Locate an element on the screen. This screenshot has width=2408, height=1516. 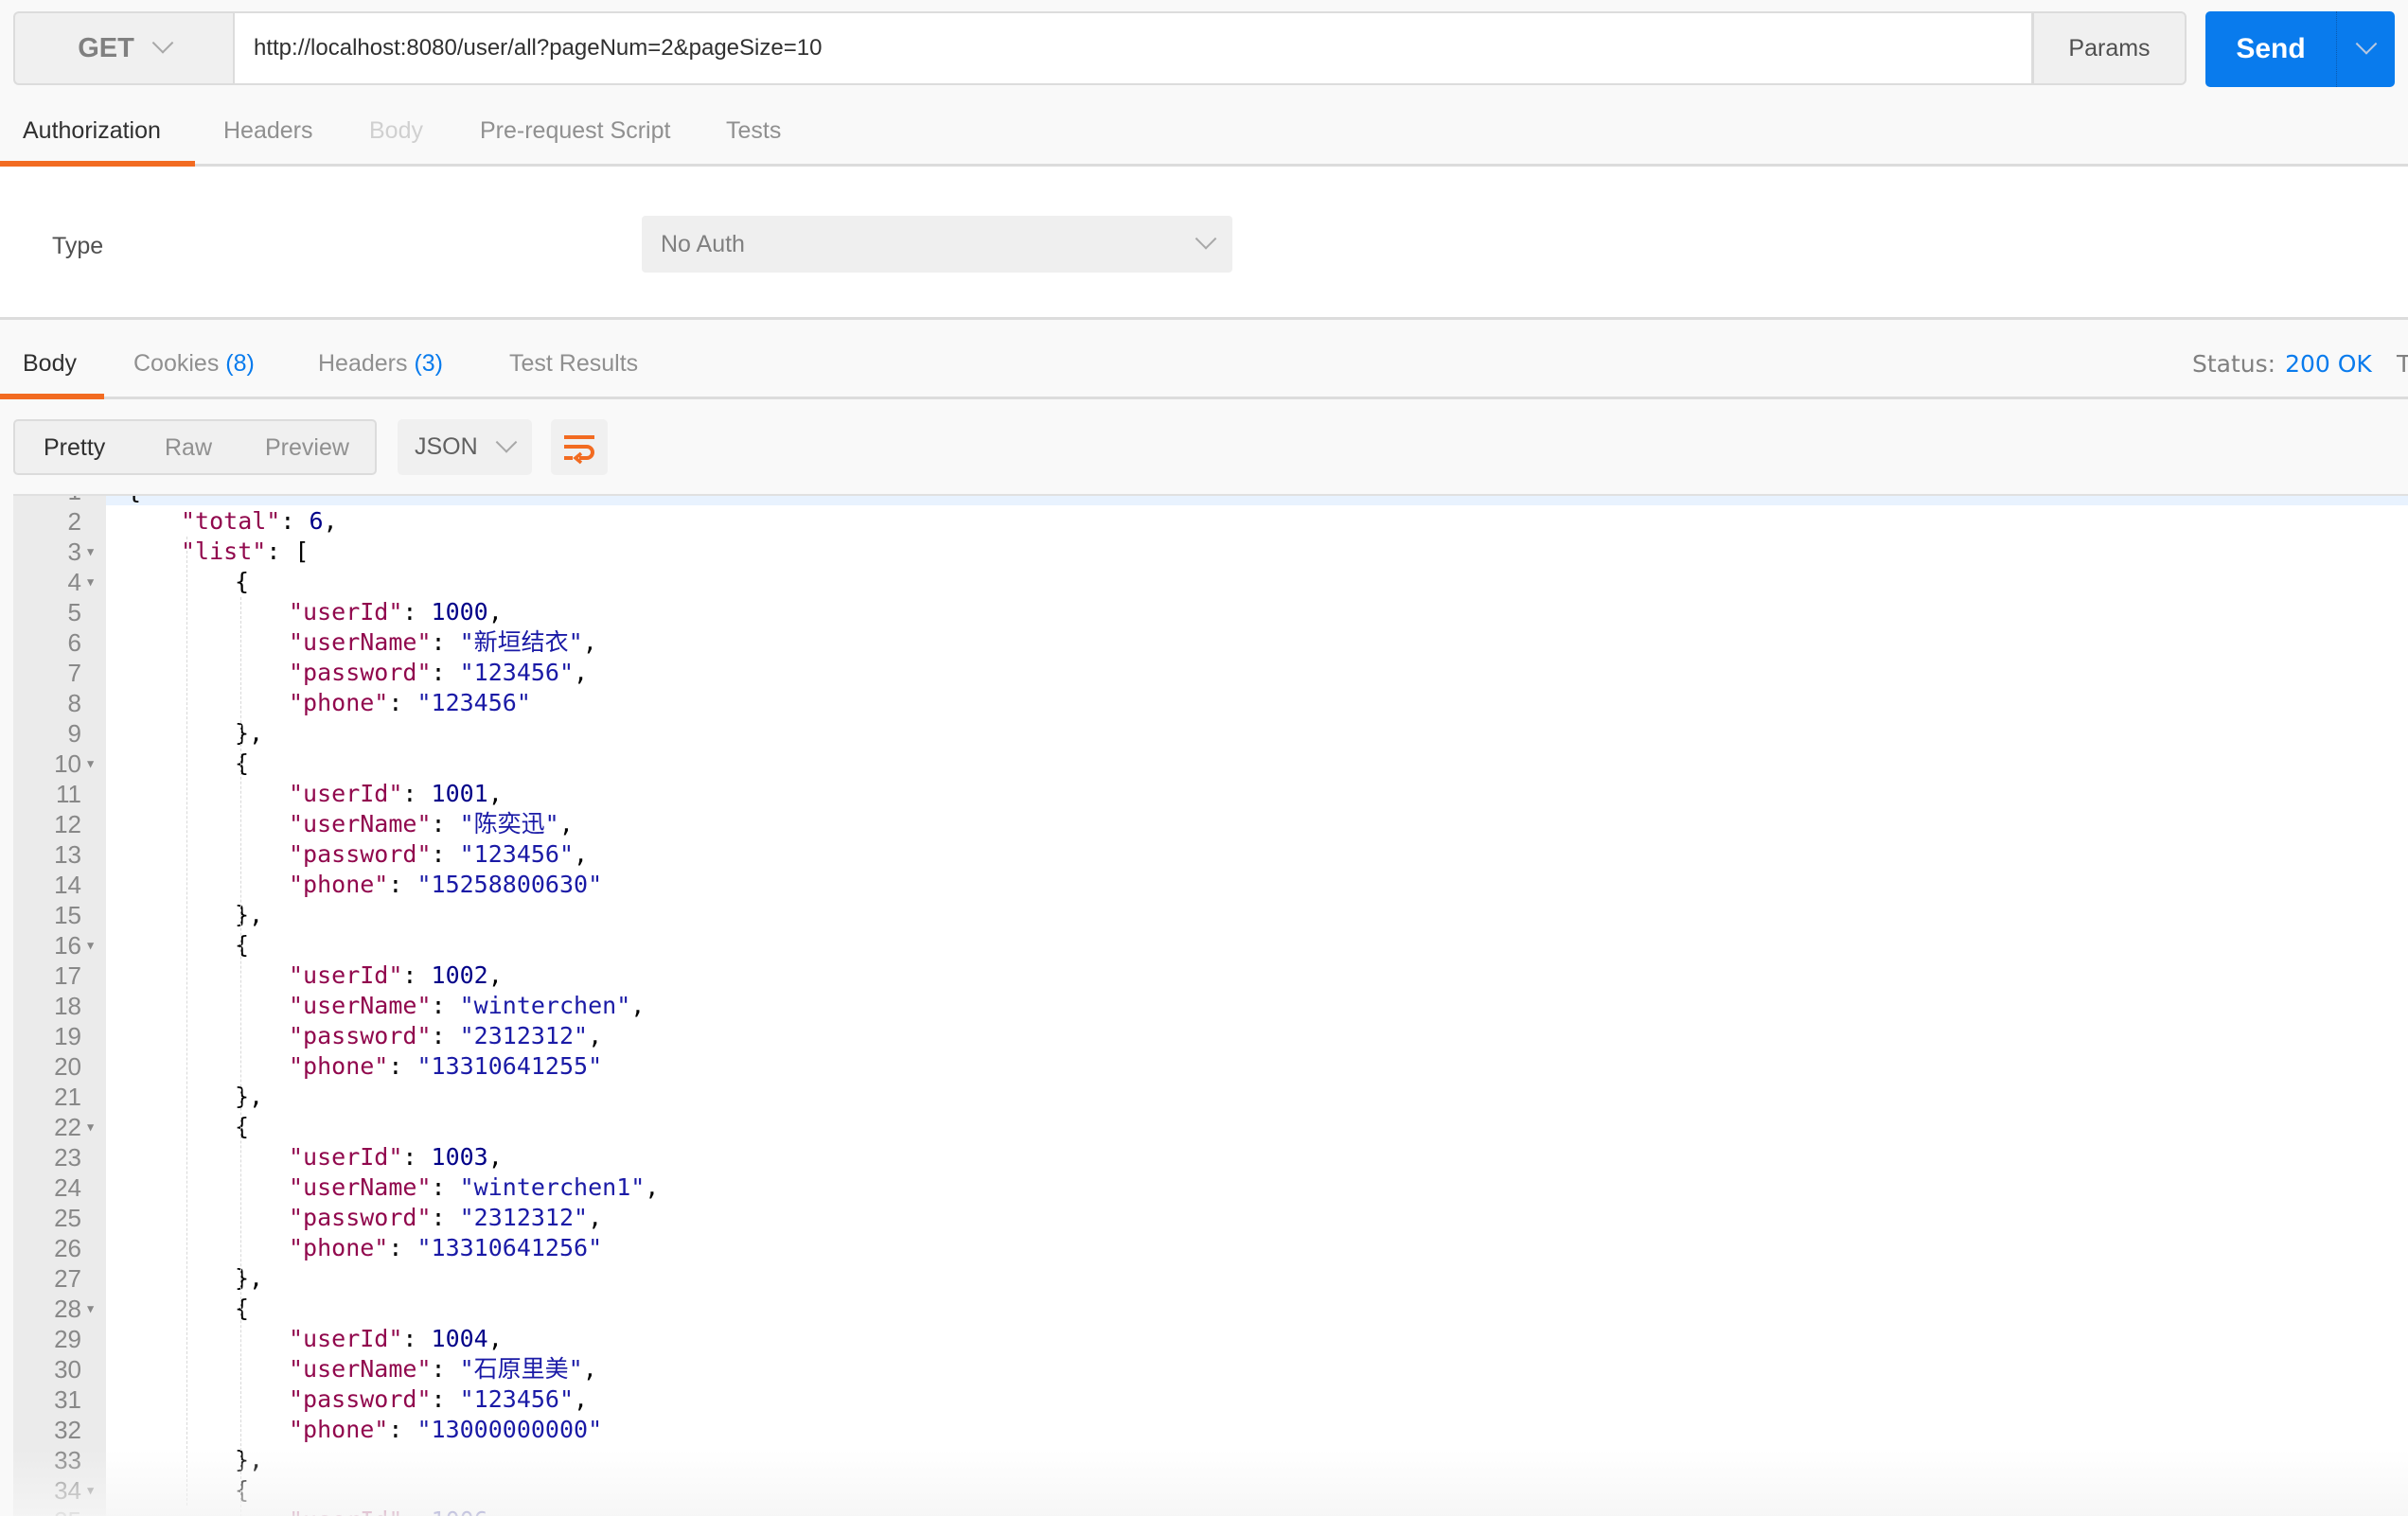
line-number: 16 is located at coordinates (67, 945).